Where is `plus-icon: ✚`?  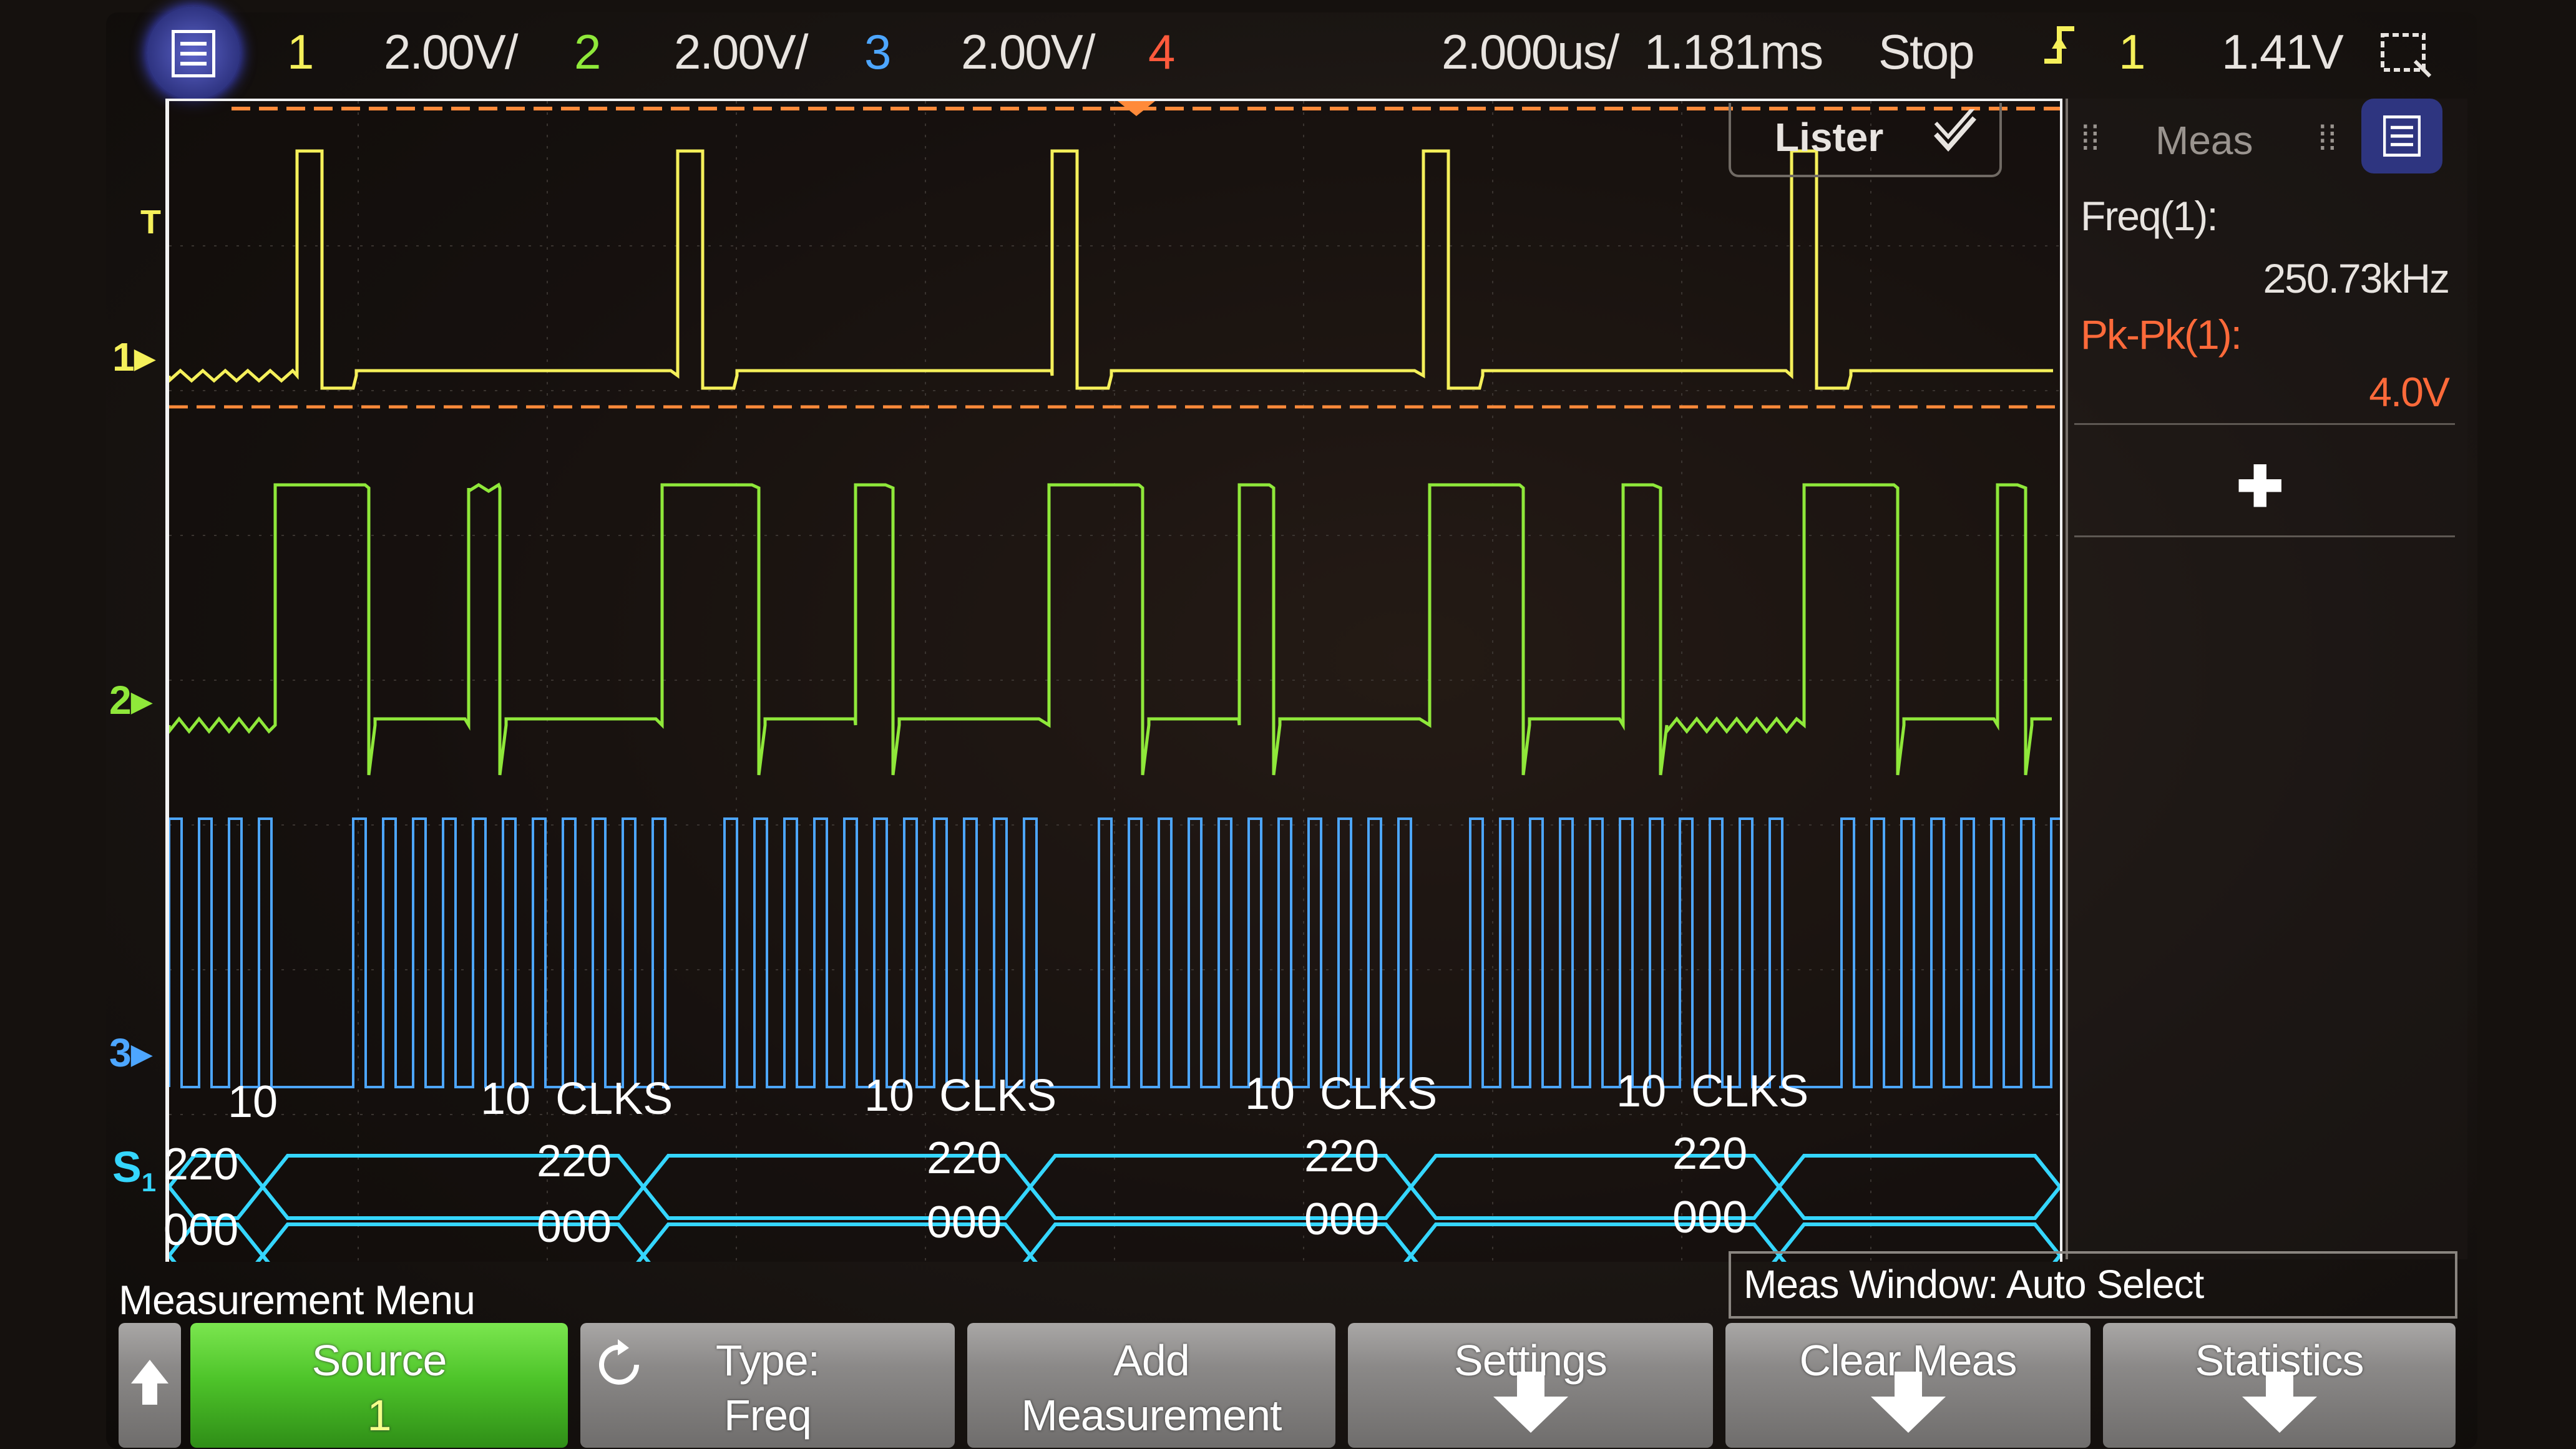 plus-icon: ✚ is located at coordinates (2260, 487).